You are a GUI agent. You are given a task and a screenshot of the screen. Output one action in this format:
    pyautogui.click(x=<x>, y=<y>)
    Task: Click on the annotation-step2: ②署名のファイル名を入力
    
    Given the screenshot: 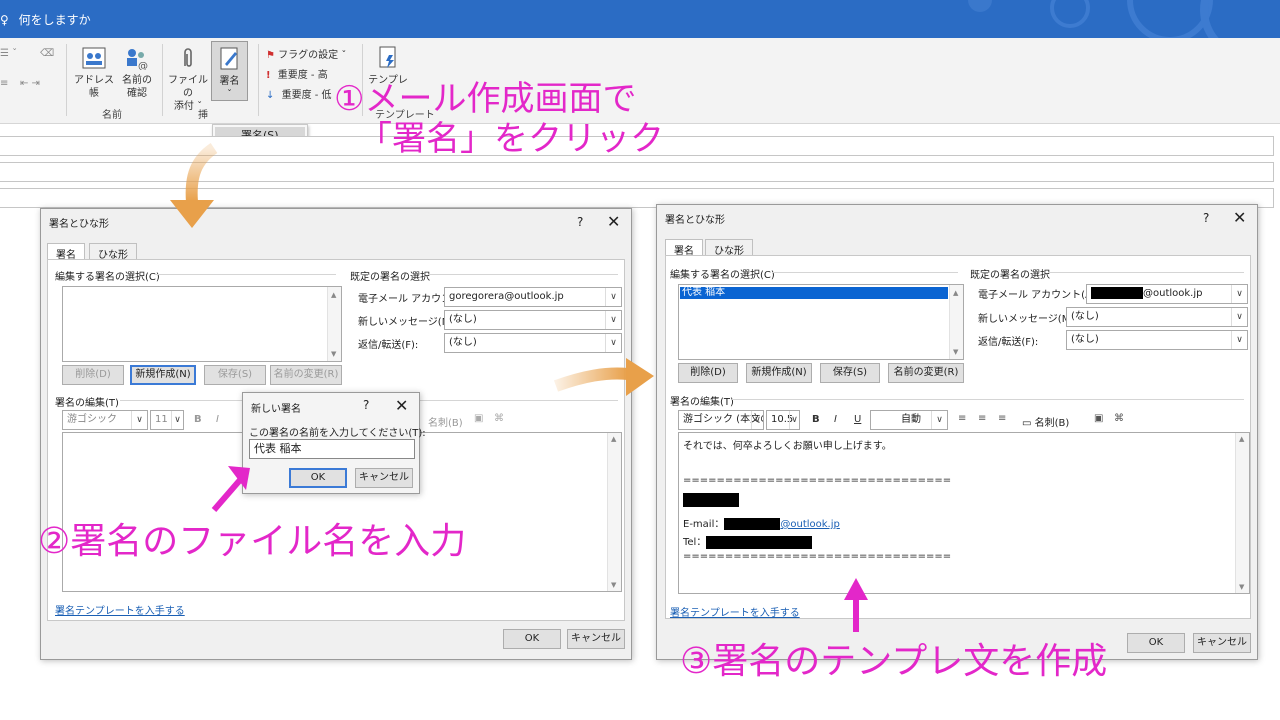 What is the action you would take?
    pyautogui.click(x=252, y=541)
    